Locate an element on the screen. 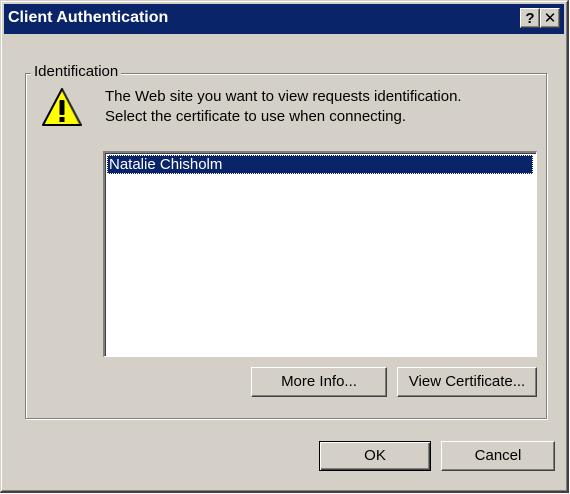 This screenshot has width=570, height=494. help-icon: ? is located at coordinates (530, 18).